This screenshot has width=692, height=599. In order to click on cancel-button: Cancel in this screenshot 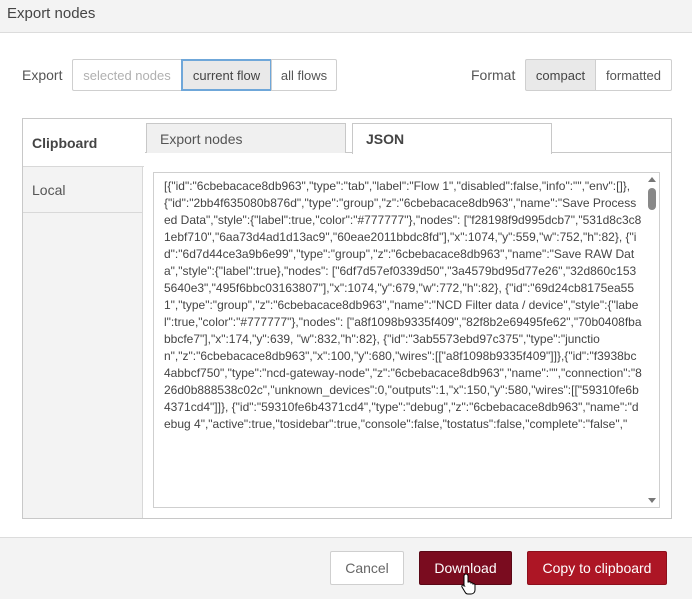, I will do `click(367, 568)`.